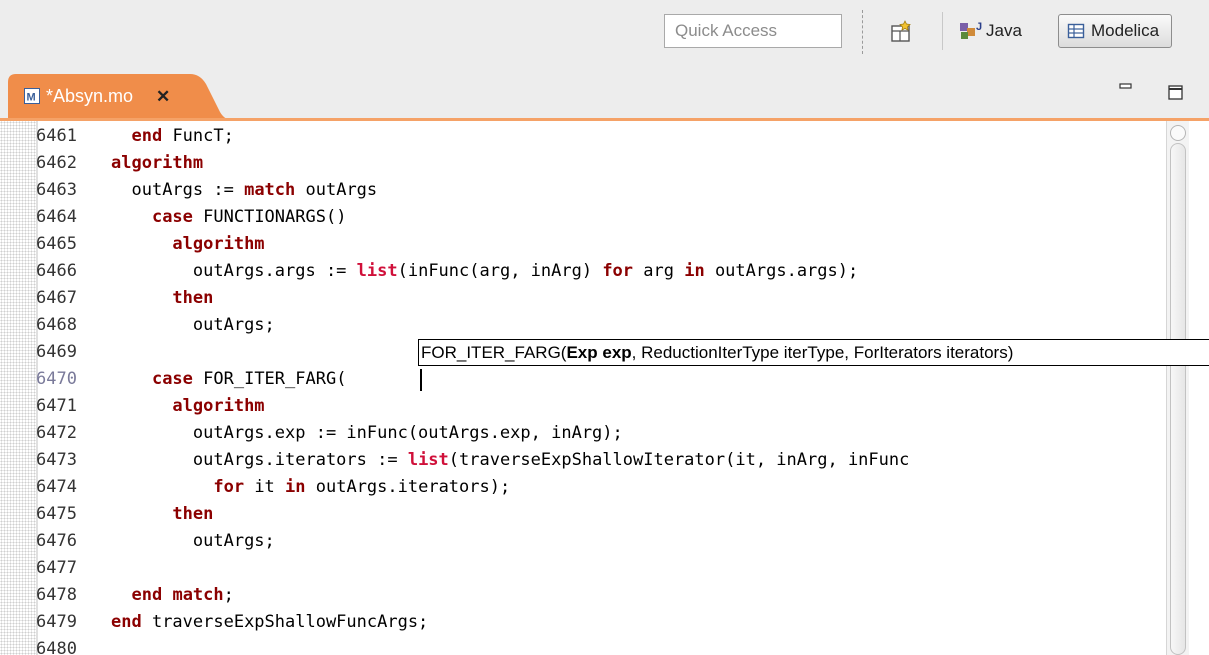 Image resolution: width=1209 pixels, height=655 pixels. Describe the element at coordinates (56, 541) in the screenshot. I see `line-number: 6476` at that location.